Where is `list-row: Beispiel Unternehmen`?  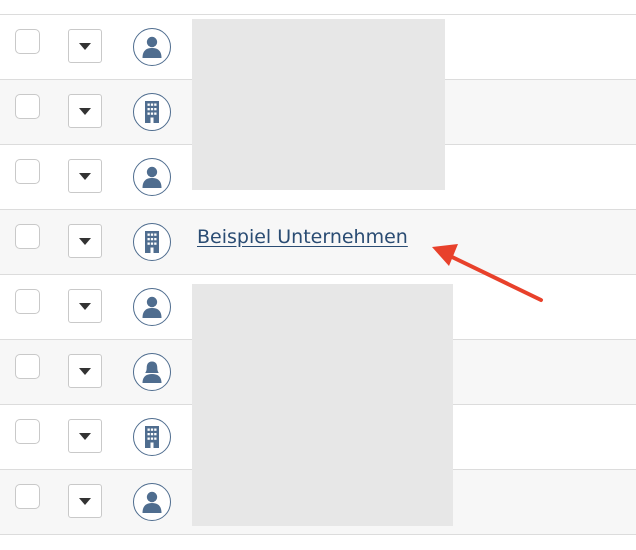 list-row: Beispiel Unternehmen is located at coordinates (318, 242).